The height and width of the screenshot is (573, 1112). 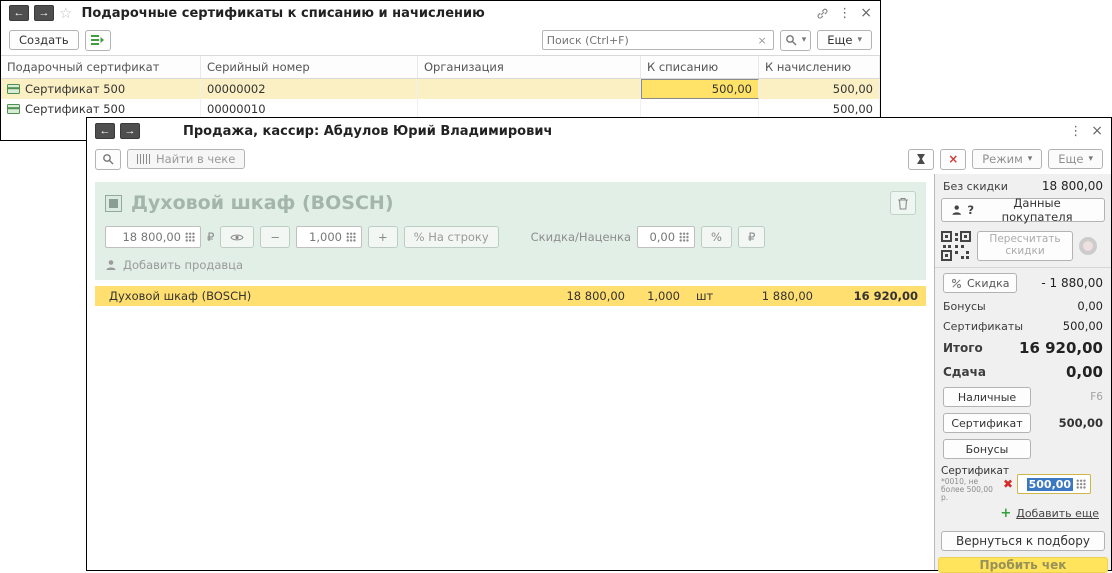 What do you see at coordinates (309, 67) in the screenshot?
I see `column-header: Серийный номер` at bounding box center [309, 67].